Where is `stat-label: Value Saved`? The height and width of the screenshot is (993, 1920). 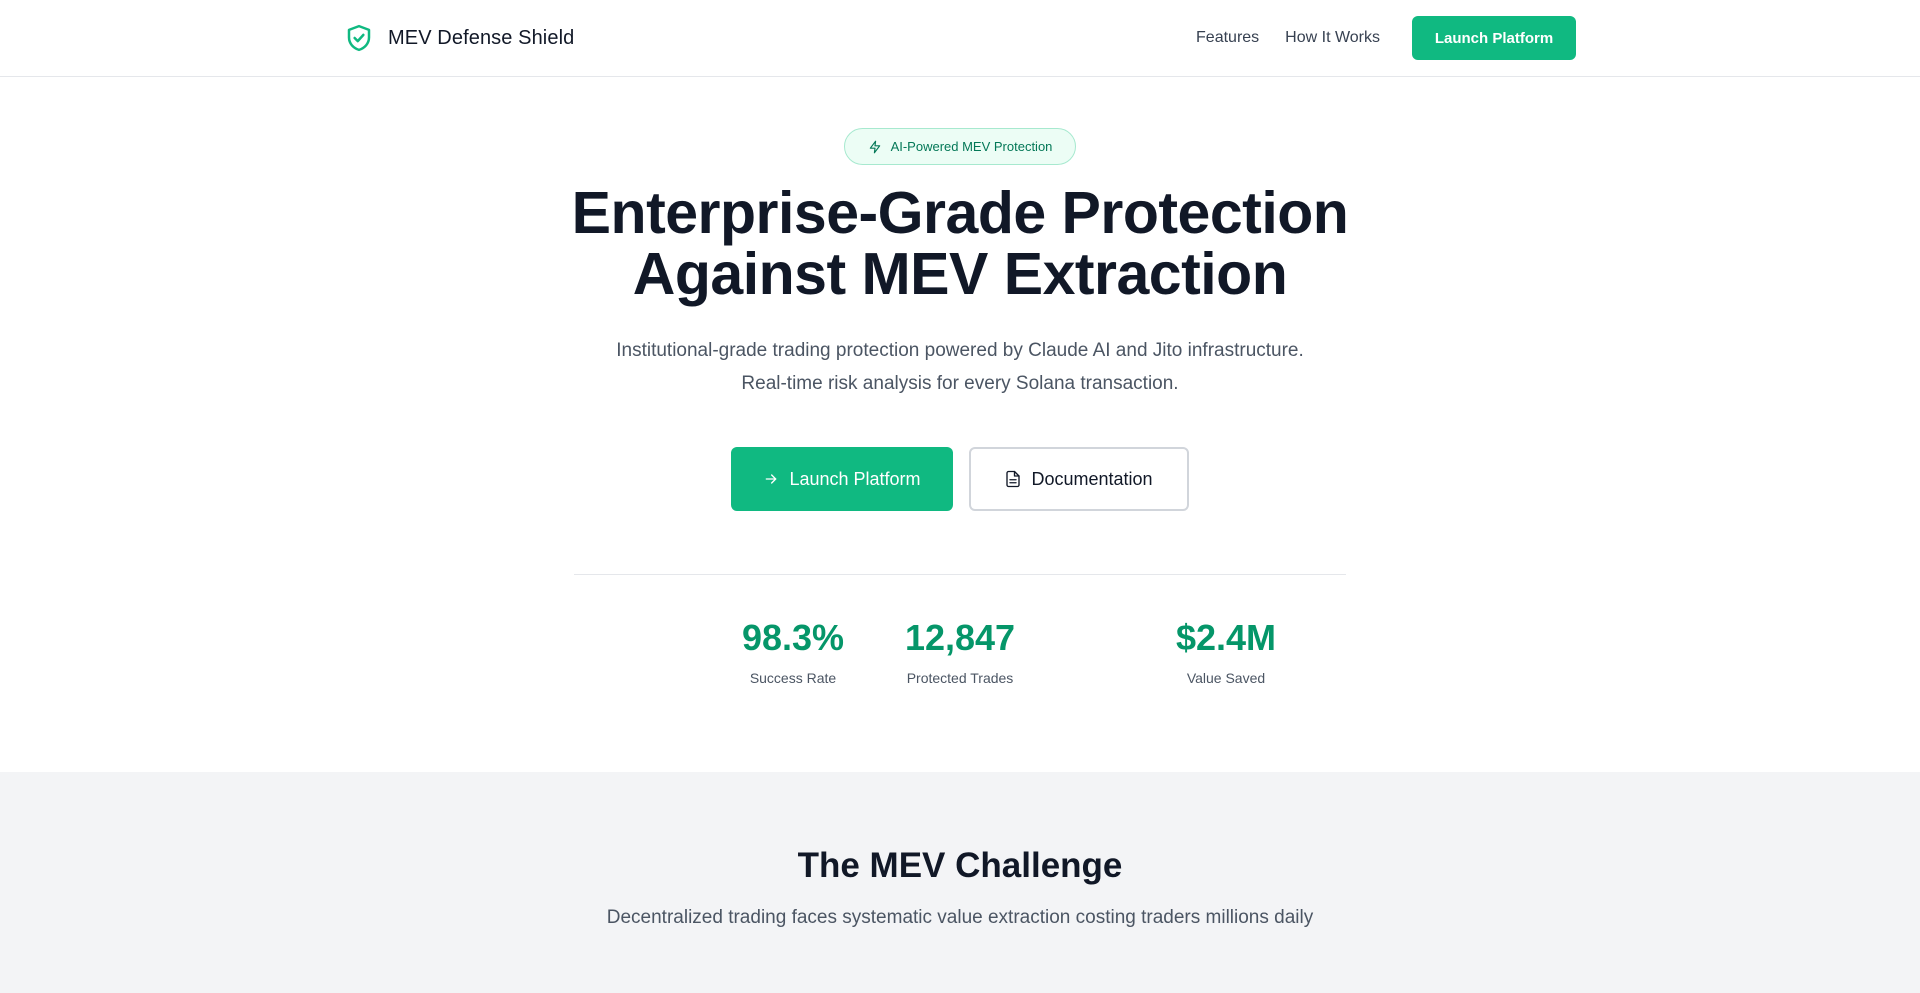 stat-label: Value Saved is located at coordinates (1226, 678).